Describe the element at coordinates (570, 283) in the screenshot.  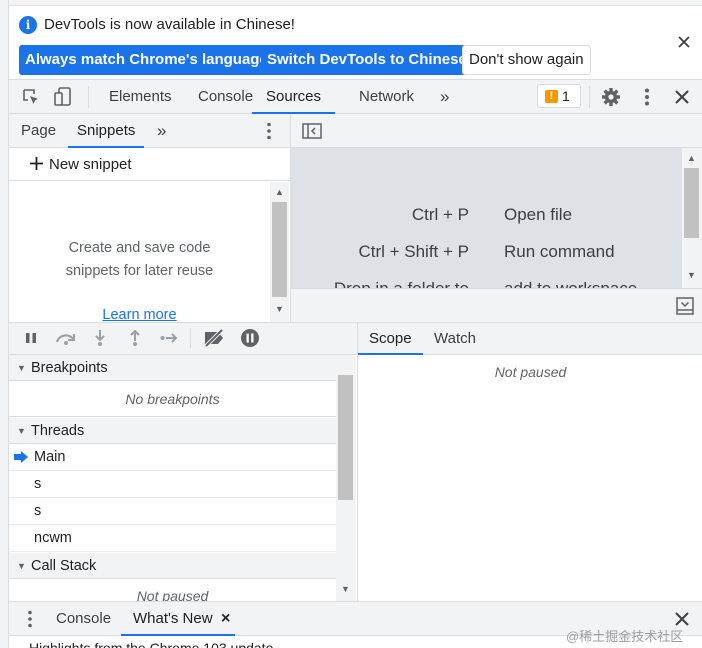
I see `shortcut-label-drop-folder: add to workspace` at that location.